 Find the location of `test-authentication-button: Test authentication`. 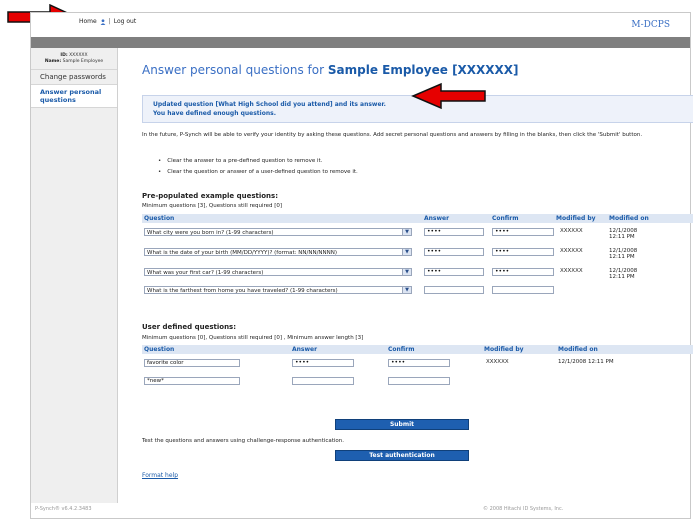

test-authentication-button: Test authentication is located at coordinates (402, 455).